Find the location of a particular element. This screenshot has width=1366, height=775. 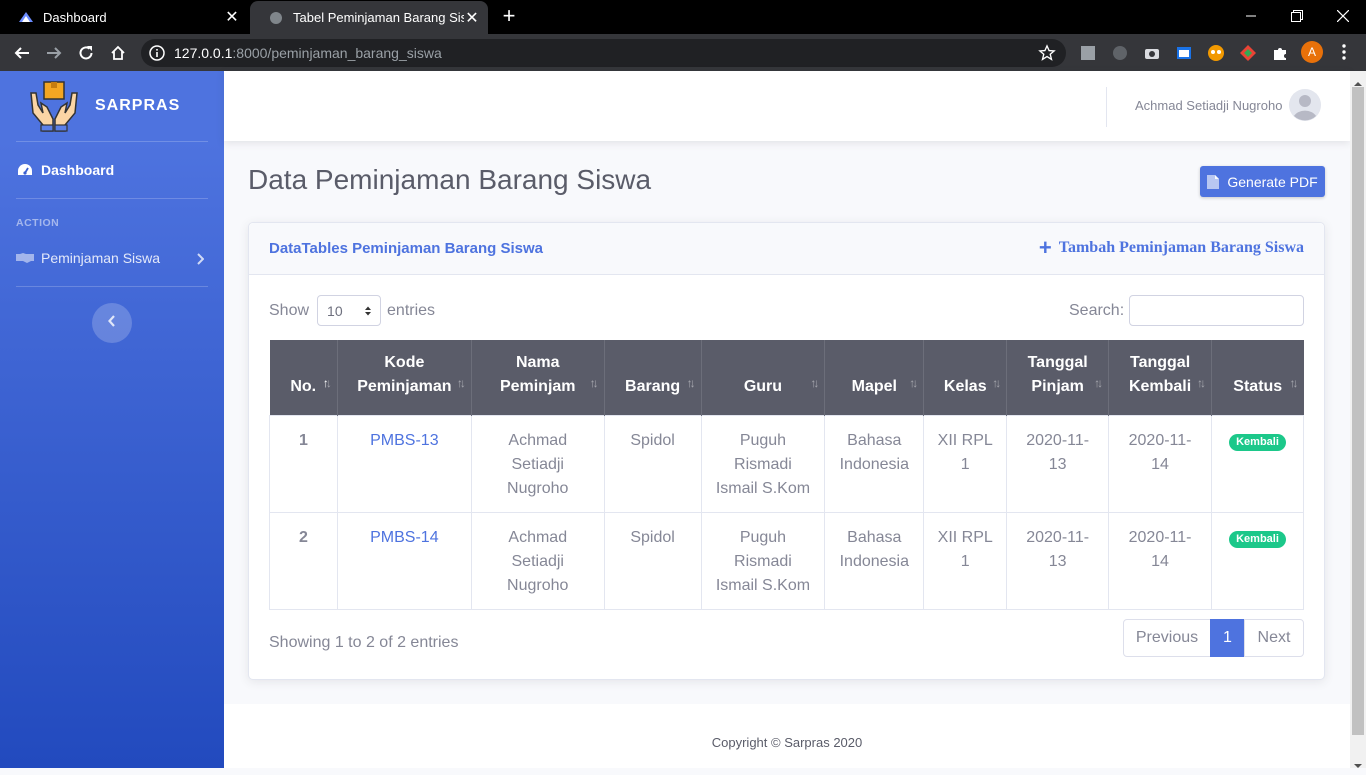

column-header: Tanggal Kembali ↑↓ is located at coordinates (1160, 377).